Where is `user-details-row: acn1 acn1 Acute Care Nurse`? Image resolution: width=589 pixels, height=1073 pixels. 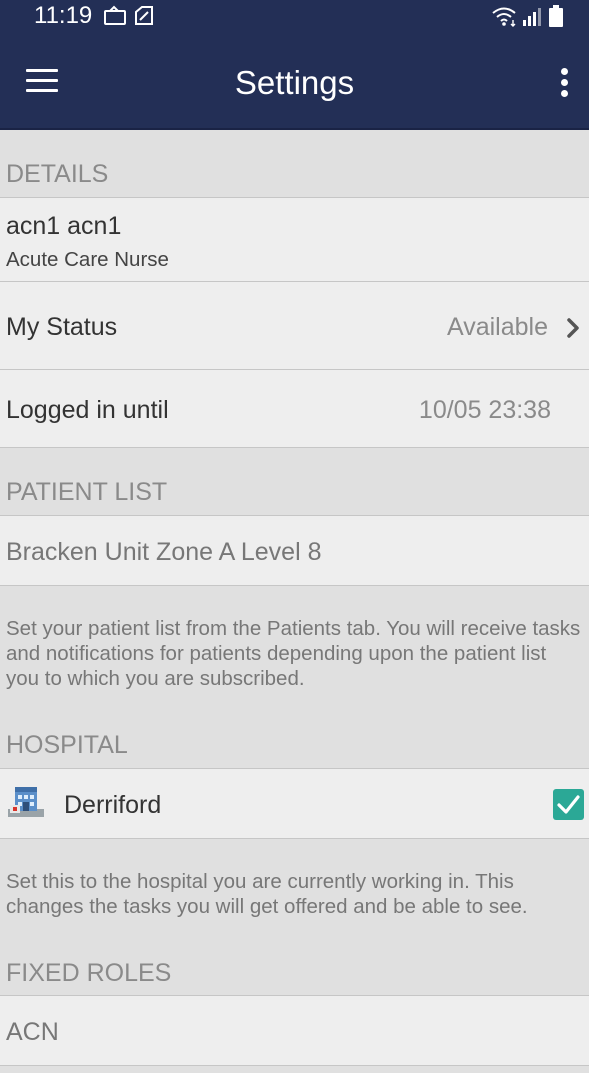 user-details-row: acn1 acn1 Acute Care Nurse is located at coordinates (294, 239).